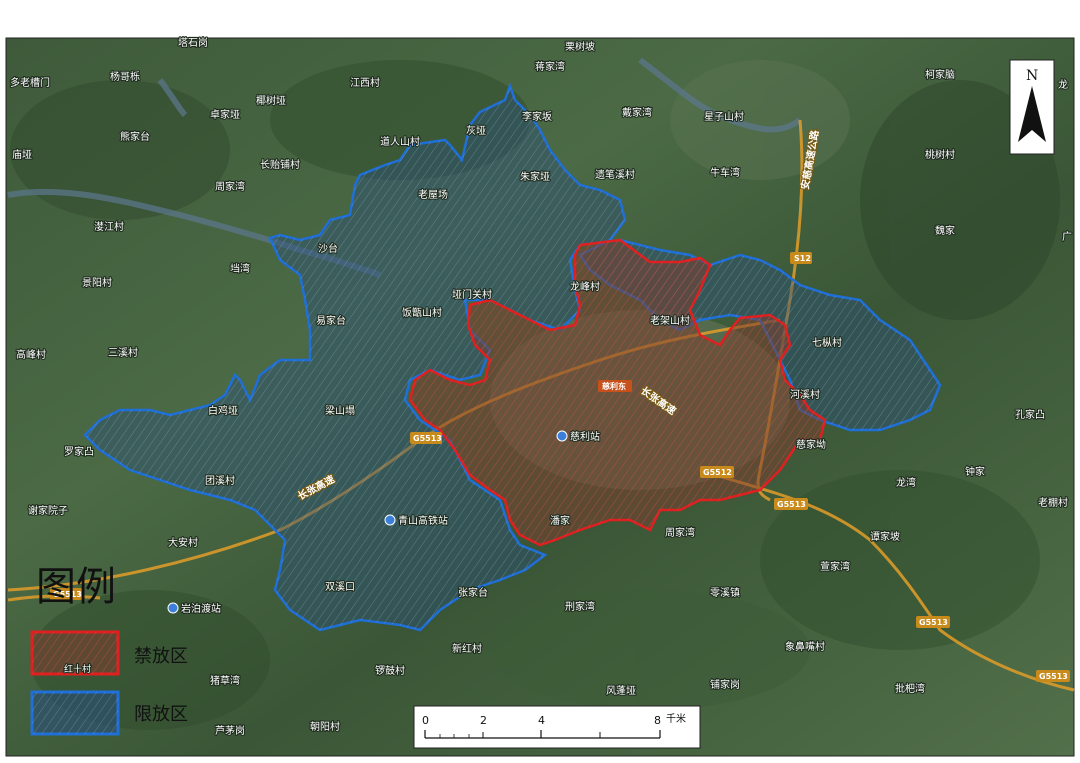  What do you see at coordinates (425, 720) in the screenshot?
I see `scale-tick-label: 0` at bounding box center [425, 720].